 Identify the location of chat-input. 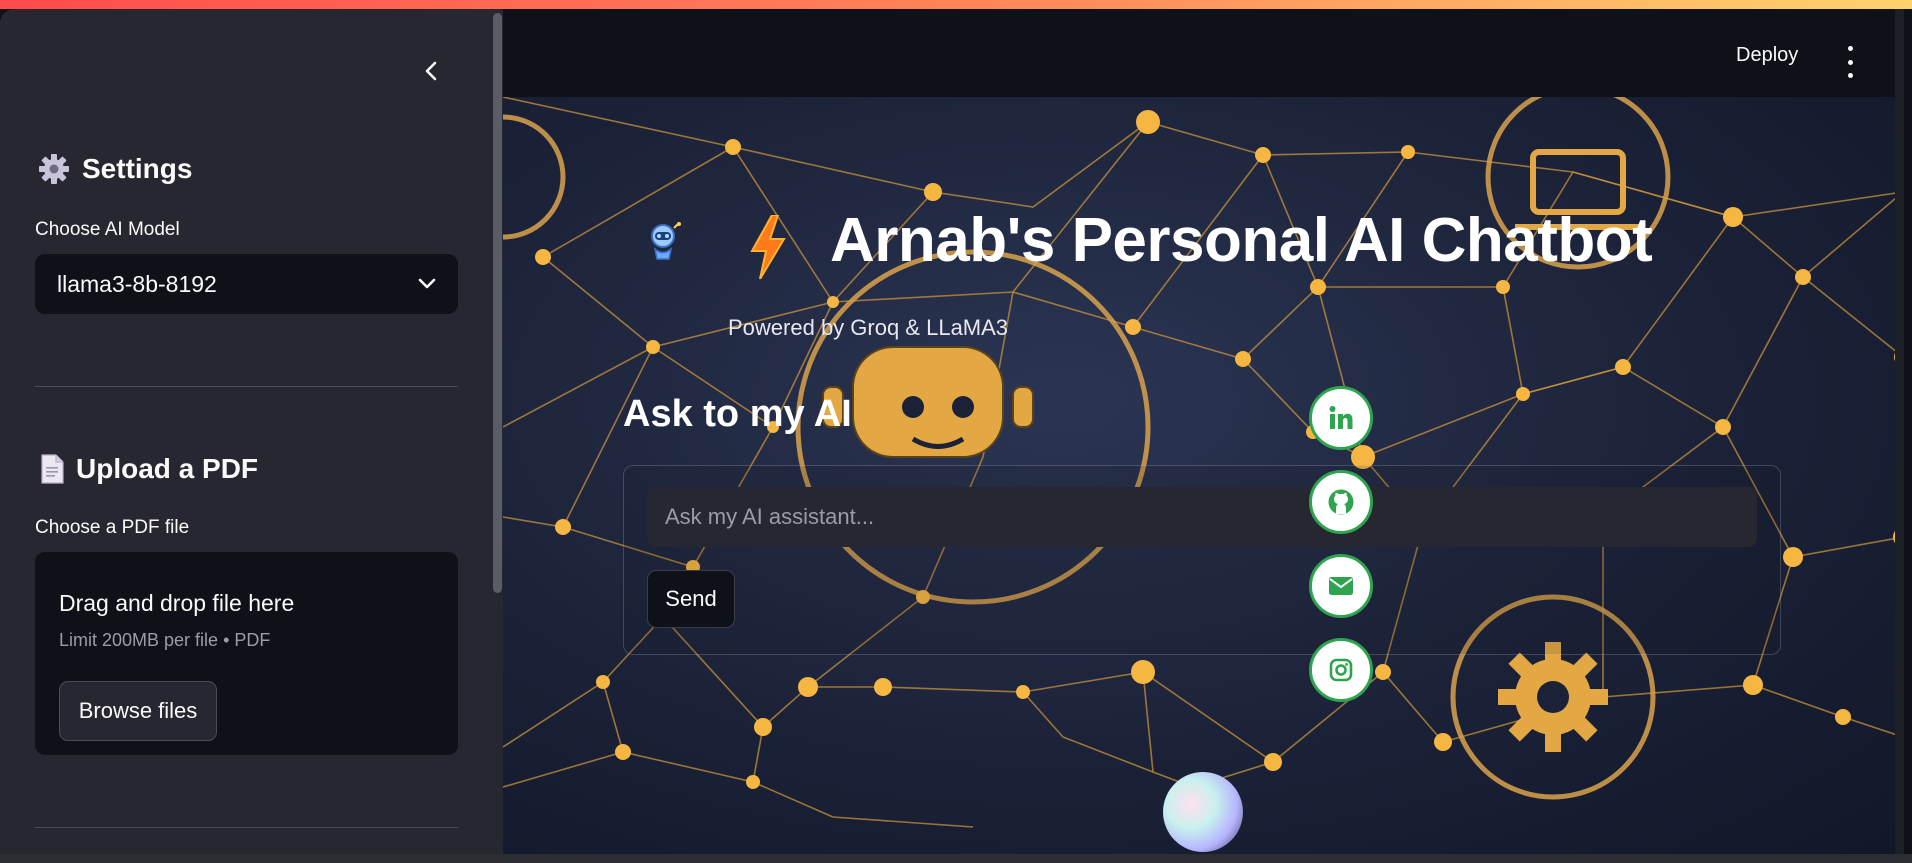
(1202, 517).